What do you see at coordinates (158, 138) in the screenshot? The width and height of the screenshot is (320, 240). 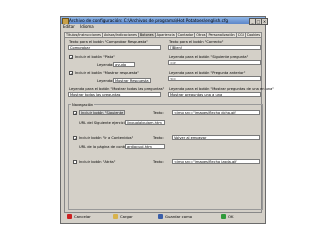 I see `contents-text-label: Texto:` at bounding box center [158, 138].